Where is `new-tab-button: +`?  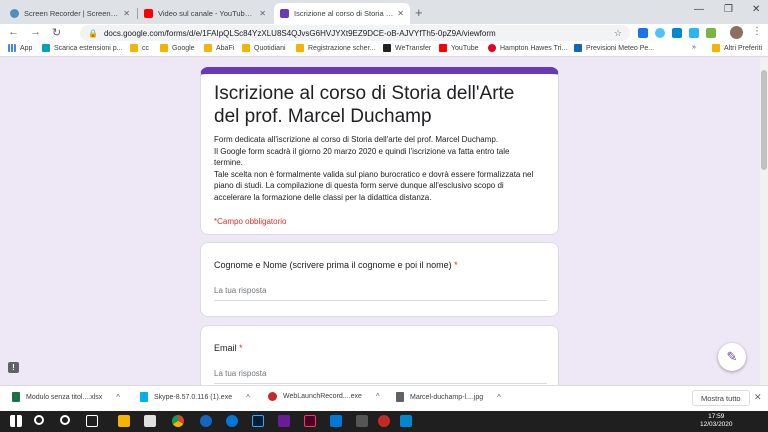 new-tab-button: + is located at coordinates (419, 12).